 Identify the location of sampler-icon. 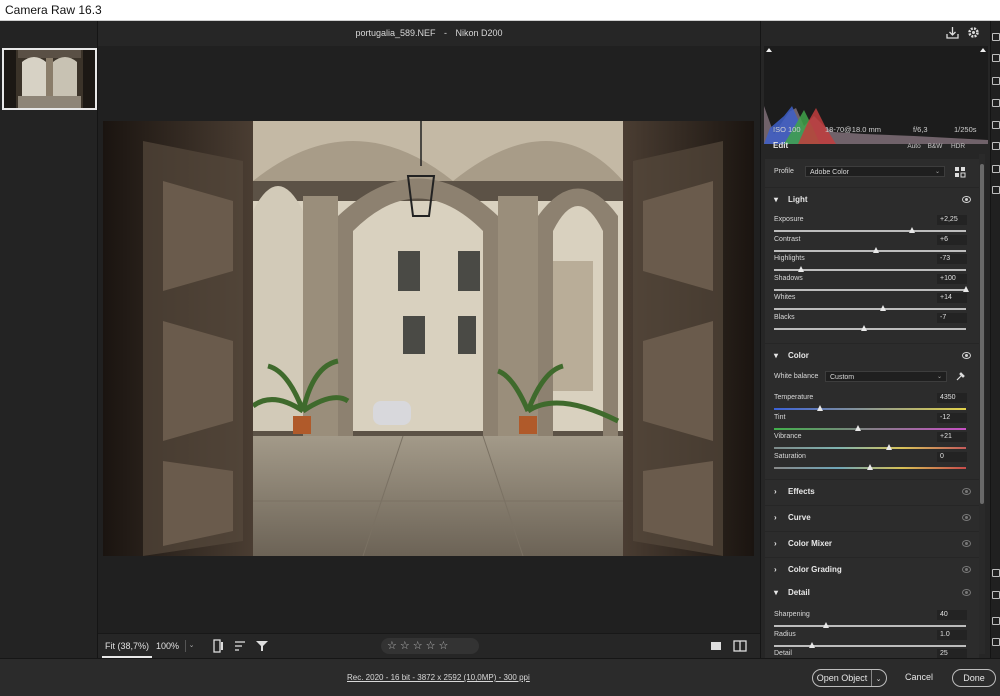
(996, 621).